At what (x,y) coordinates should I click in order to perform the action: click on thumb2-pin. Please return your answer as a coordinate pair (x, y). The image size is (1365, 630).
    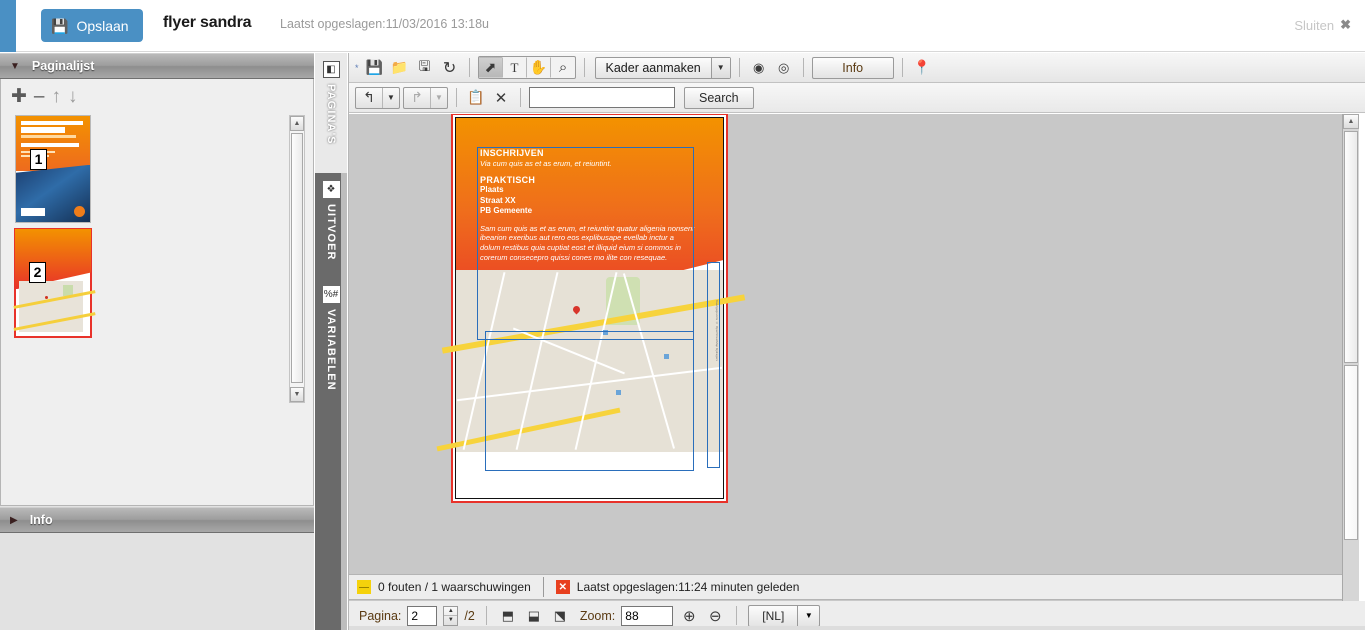
    Looking at the image, I should click on (46, 298).